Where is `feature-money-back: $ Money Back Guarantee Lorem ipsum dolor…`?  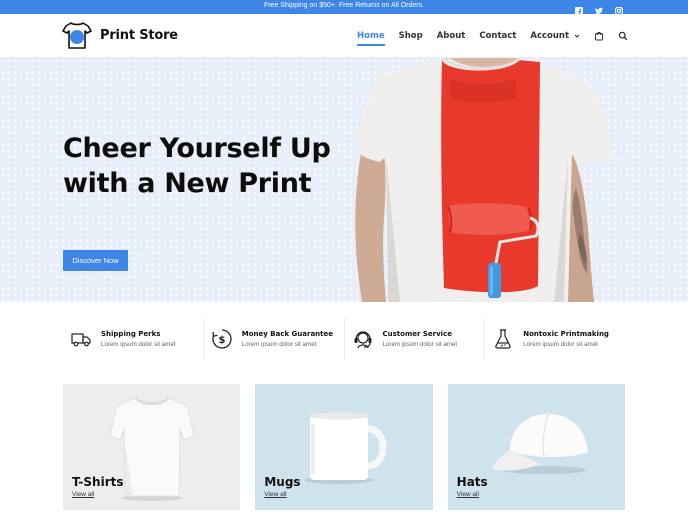
feature-money-back: $ Money Back Guarantee Lorem ipsum dolor… is located at coordinates (274, 339).